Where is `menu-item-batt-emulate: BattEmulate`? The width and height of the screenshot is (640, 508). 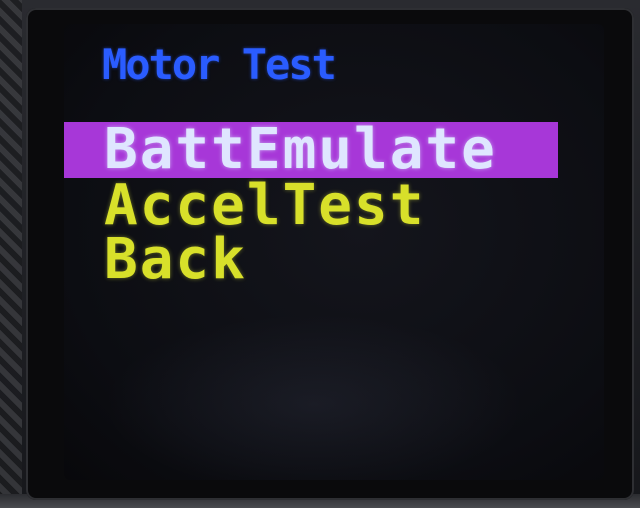 menu-item-batt-emulate: BattEmulate is located at coordinates (311, 150).